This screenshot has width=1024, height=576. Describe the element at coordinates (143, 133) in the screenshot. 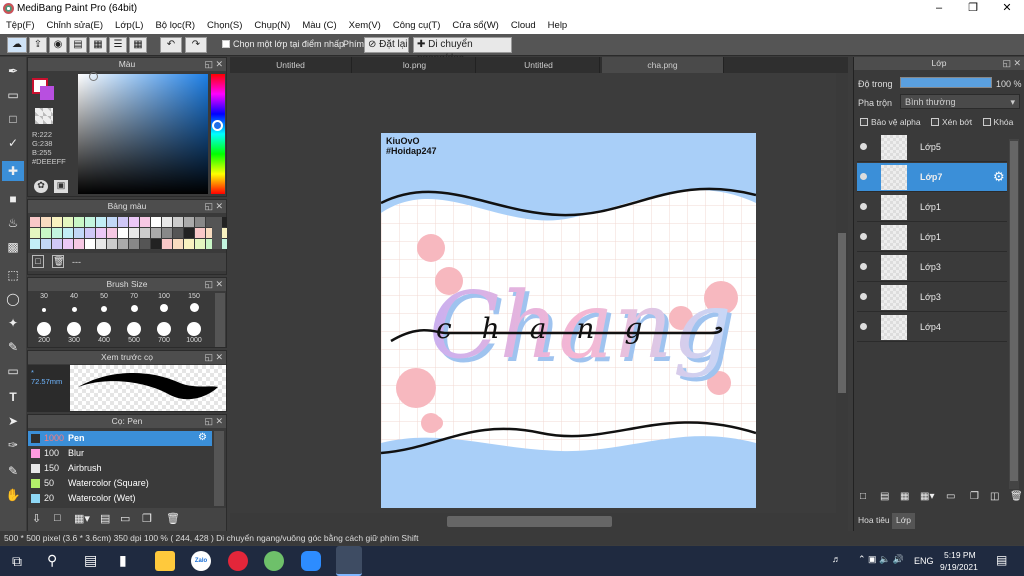

I see `saturation-field` at that location.